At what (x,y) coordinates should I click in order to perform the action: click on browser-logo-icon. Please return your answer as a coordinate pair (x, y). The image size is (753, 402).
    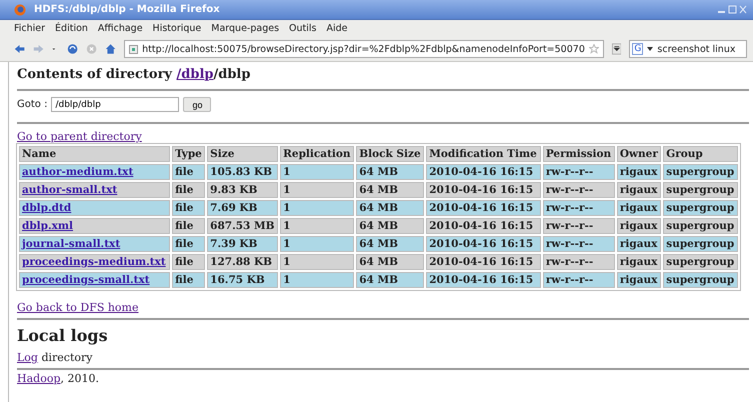
    Looking at the image, I should click on (20, 10).